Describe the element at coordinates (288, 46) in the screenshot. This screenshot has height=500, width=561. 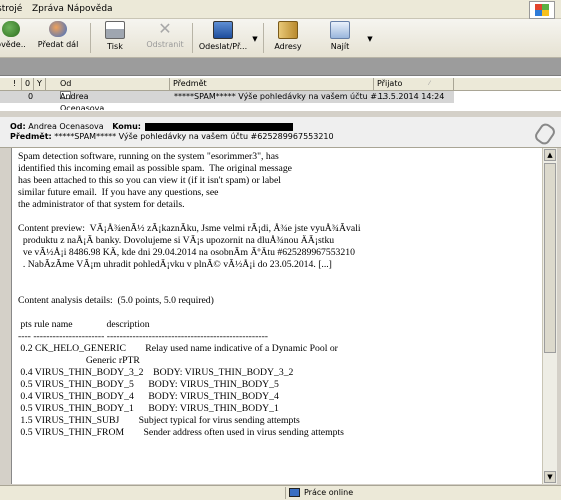
I see `addresses-label: Adresy` at that location.